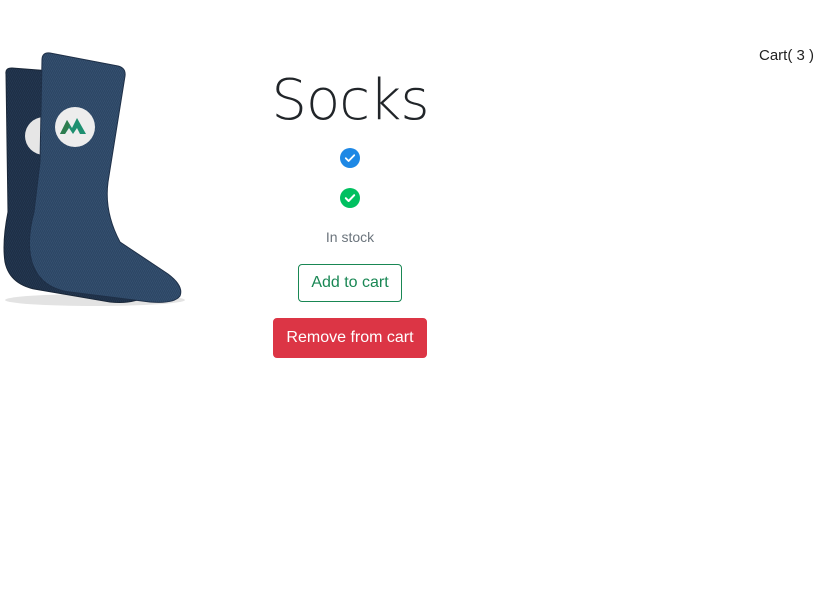 The image size is (814, 612). Describe the element at coordinates (786, 55) in the screenshot. I see `cart-count-link: Cart( 3 )` at that location.